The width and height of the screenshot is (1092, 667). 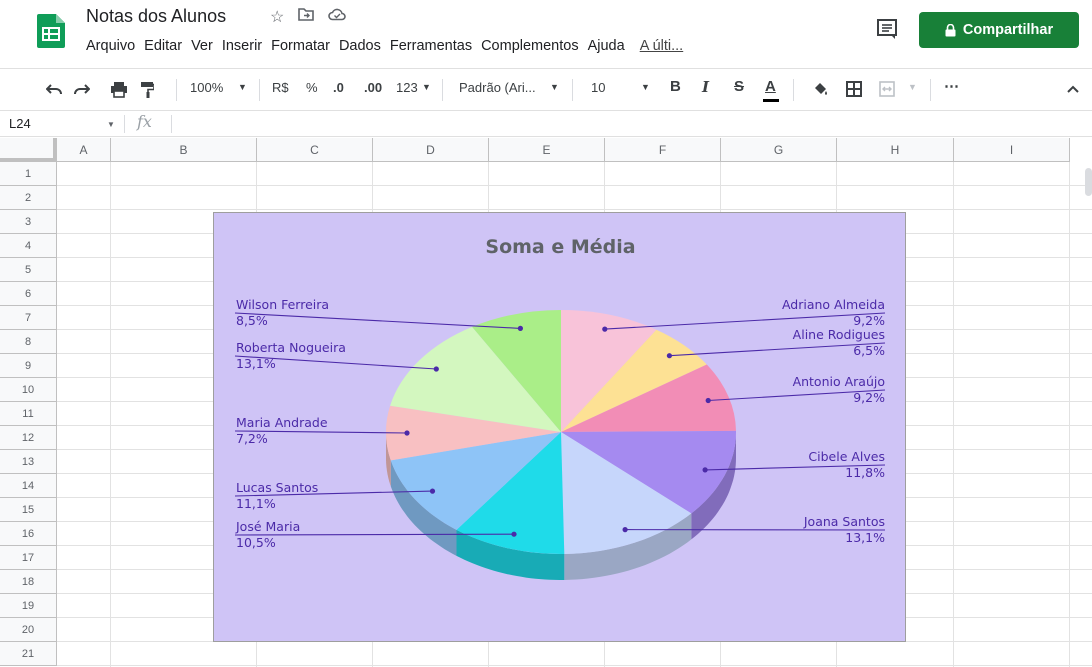 I want to click on row-header-10: 10, so click(x=28, y=390).